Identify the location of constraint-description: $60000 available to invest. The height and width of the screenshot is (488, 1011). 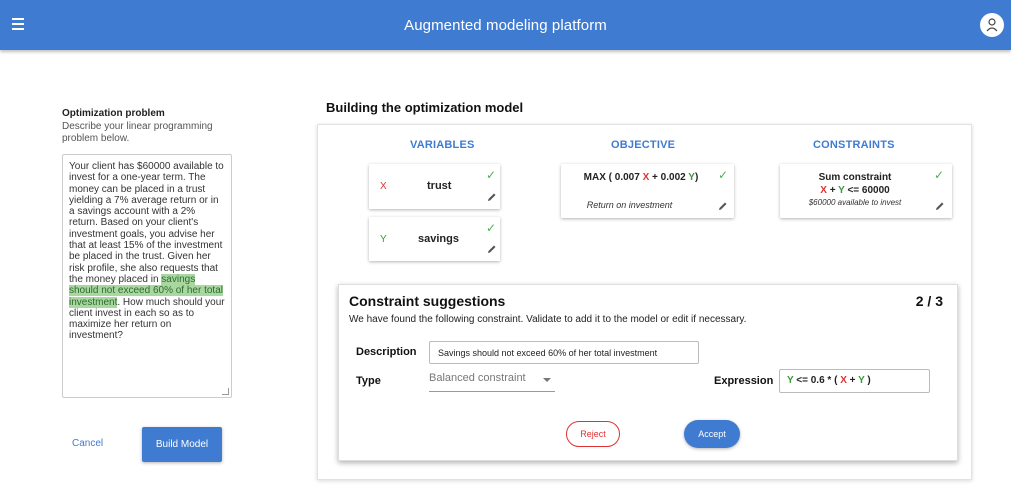
(855, 202).